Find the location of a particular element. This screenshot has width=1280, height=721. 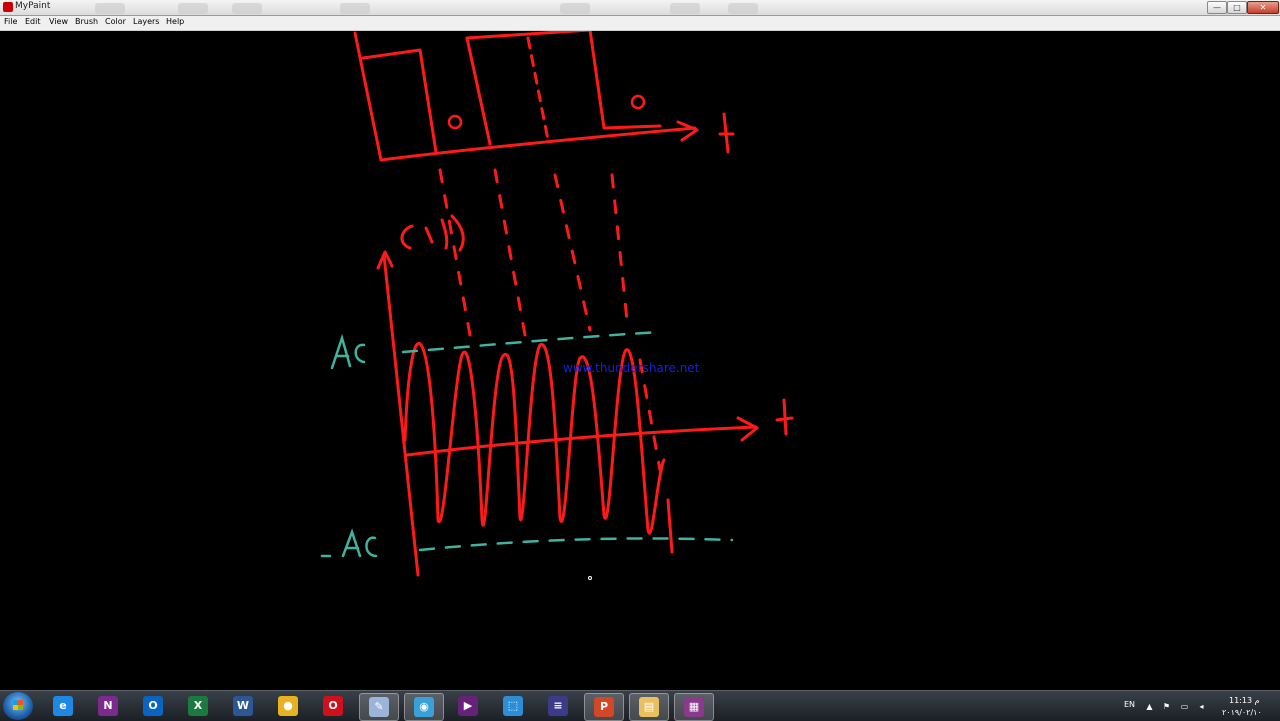

taskbar-powerpoint-button: P is located at coordinates (604, 707).